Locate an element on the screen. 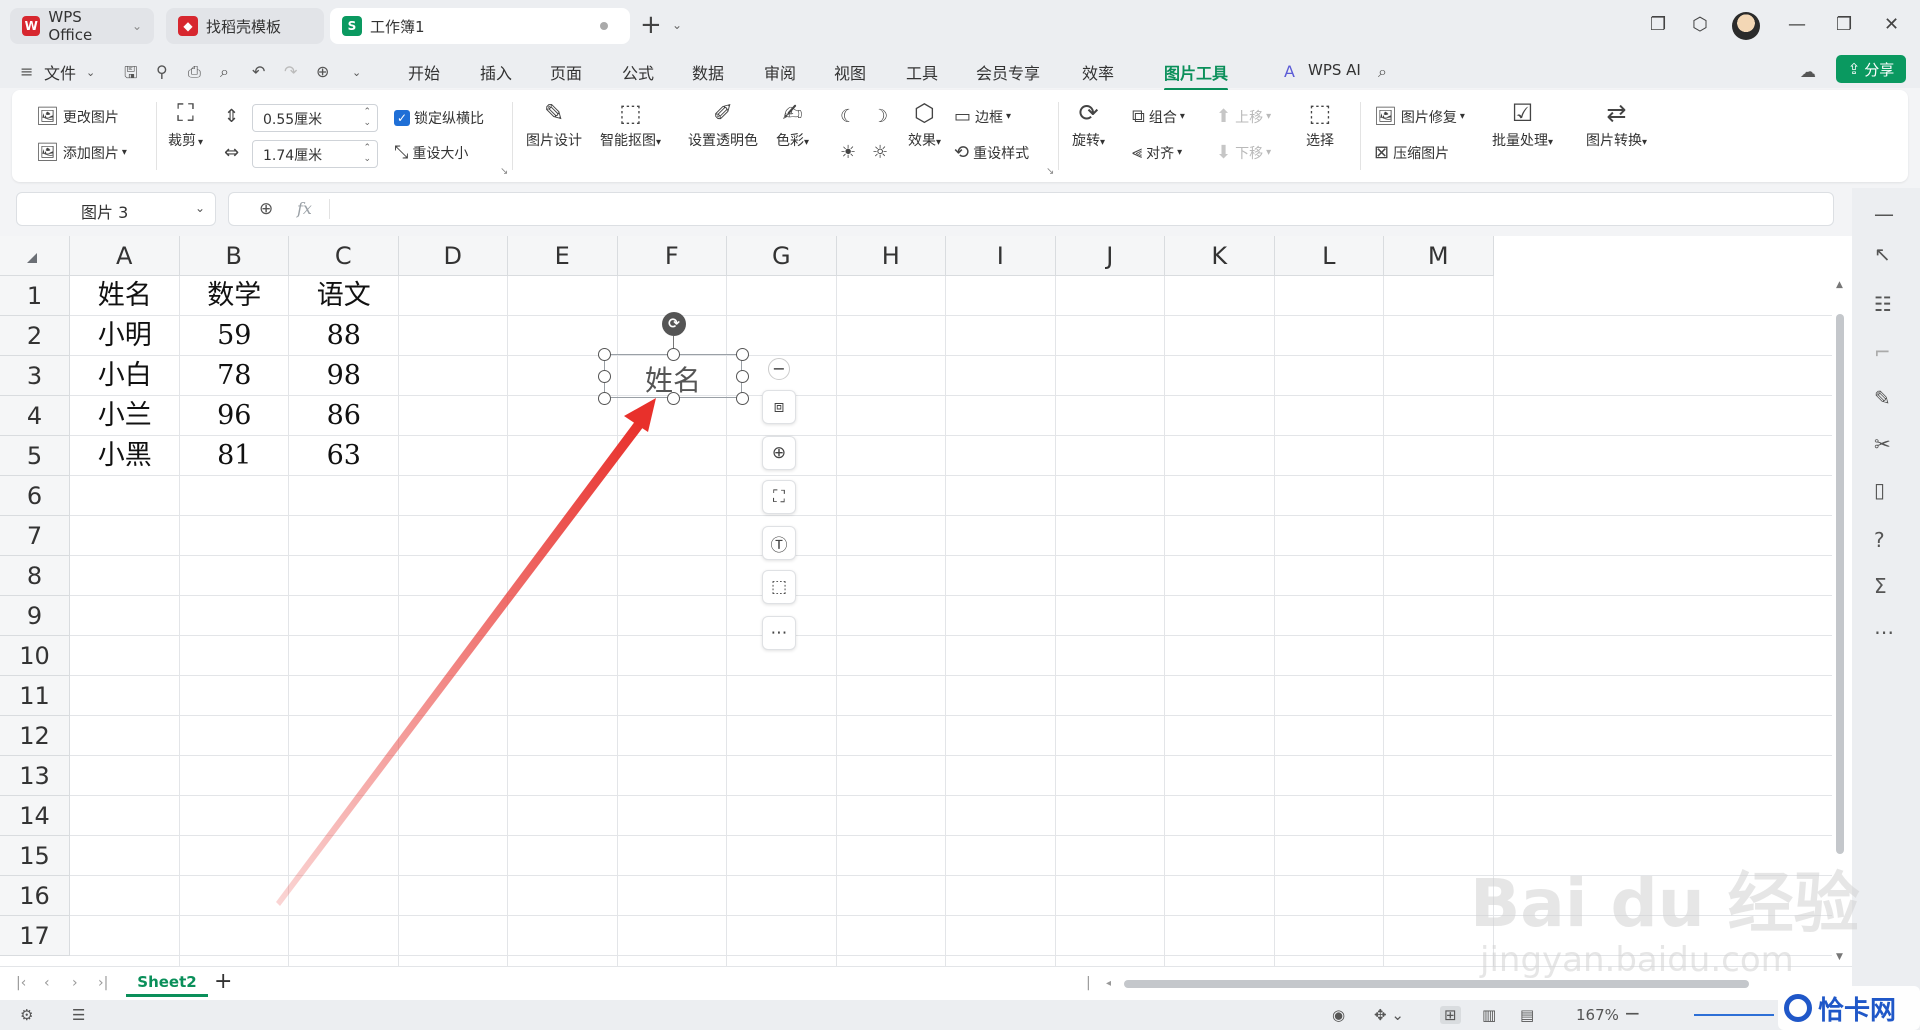 This screenshot has width=1920, height=1030. column-header-f: F is located at coordinates (672, 256).